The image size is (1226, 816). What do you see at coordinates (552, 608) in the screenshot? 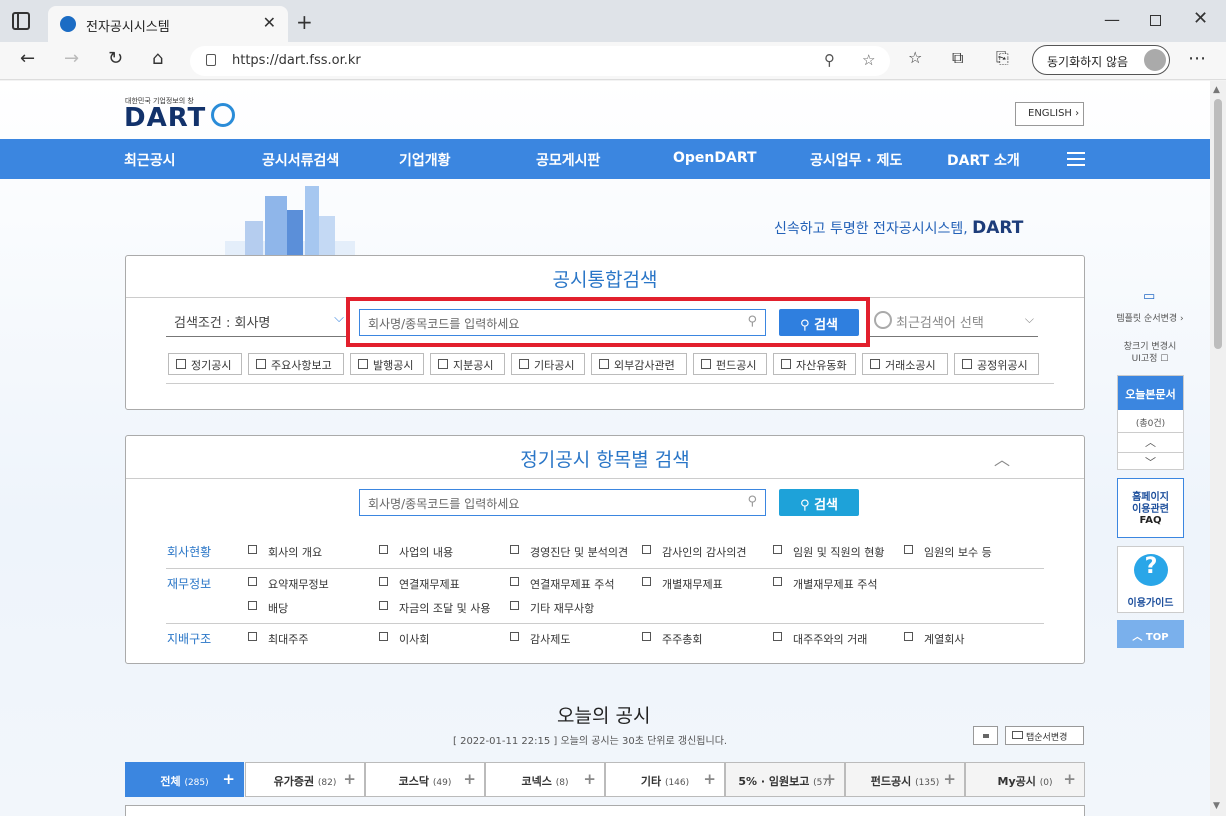
I see `option-item: 기타 재무사항` at bounding box center [552, 608].